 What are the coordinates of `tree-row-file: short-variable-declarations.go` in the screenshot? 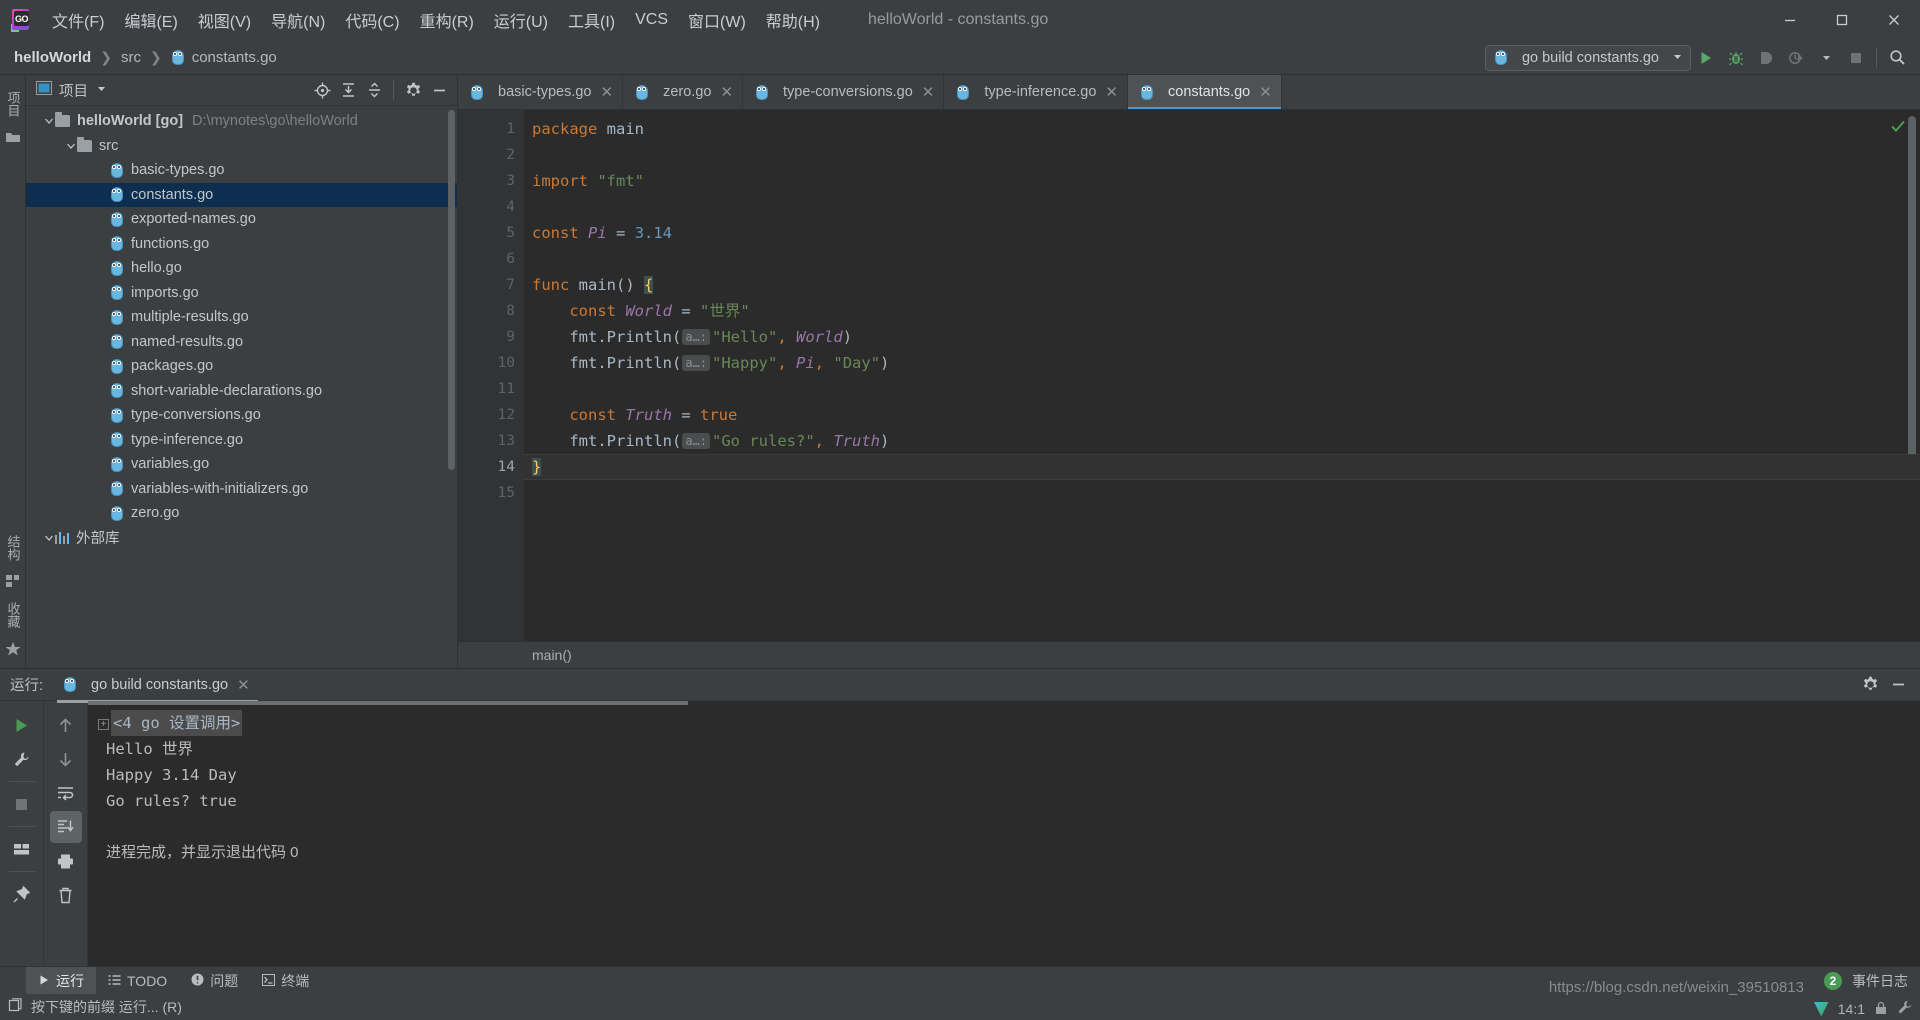 It's located at (241, 391).